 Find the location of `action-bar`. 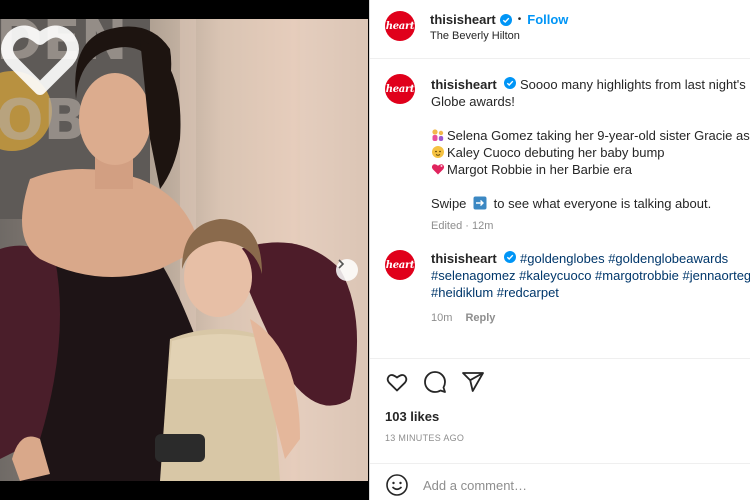

action-bar is located at coordinates (435, 382).